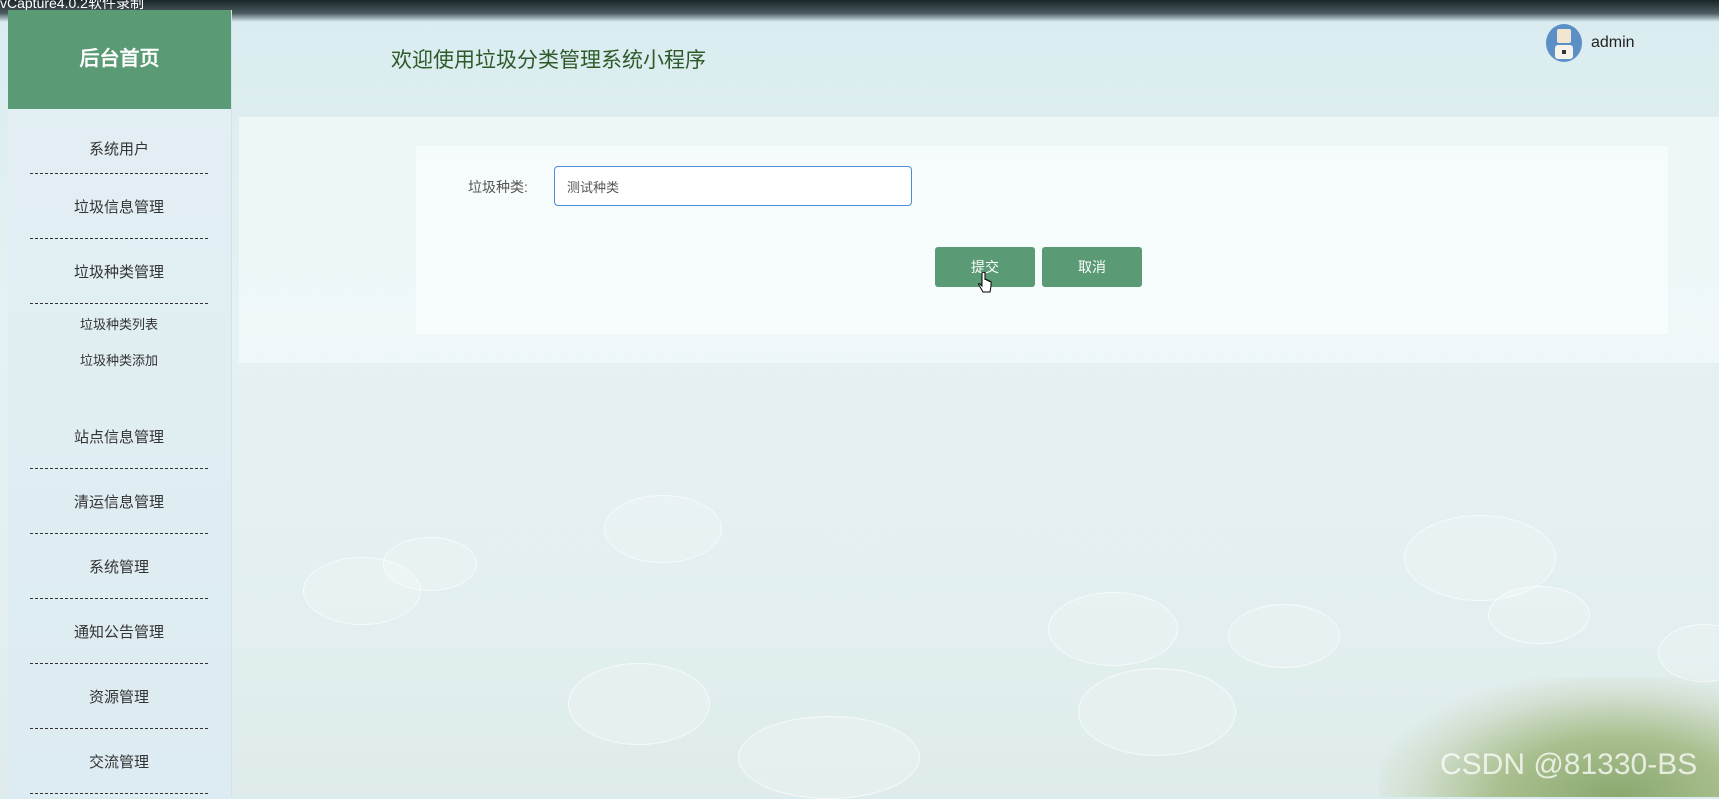  I want to click on page-title: 欢迎使用垃圾分类管理系统小程序, so click(548, 60).